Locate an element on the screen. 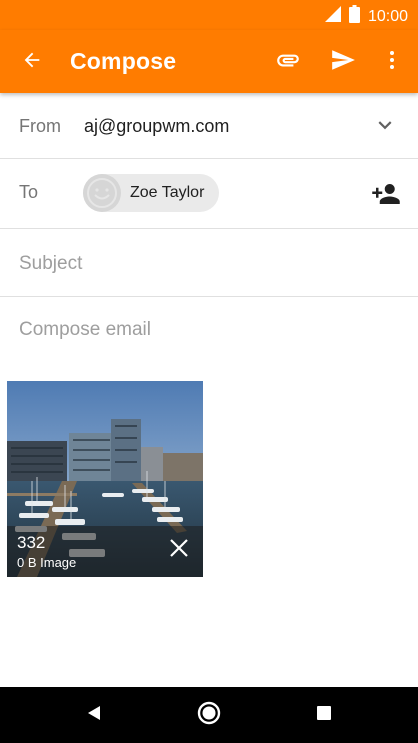 This screenshot has height=743, width=418. subject-field: Subject is located at coordinates (50, 264).